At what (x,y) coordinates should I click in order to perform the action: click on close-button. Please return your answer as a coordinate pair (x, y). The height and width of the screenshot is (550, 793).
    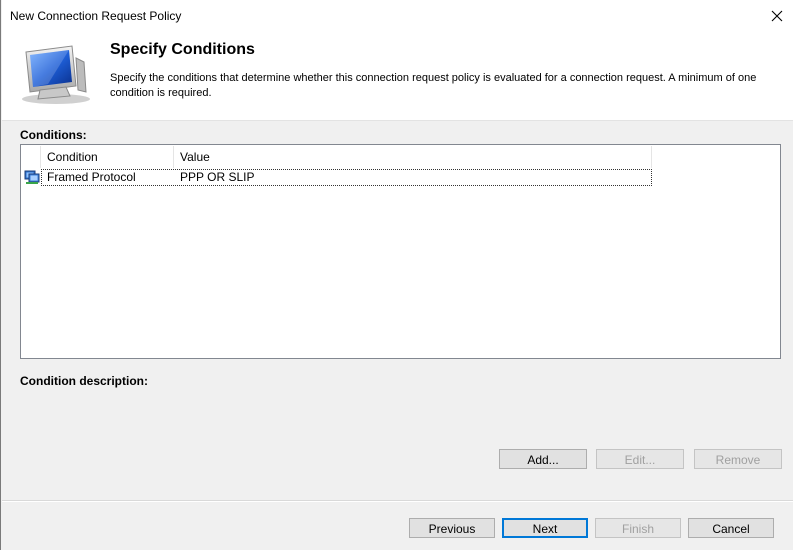
    Looking at the image, I should click on (776, 15).